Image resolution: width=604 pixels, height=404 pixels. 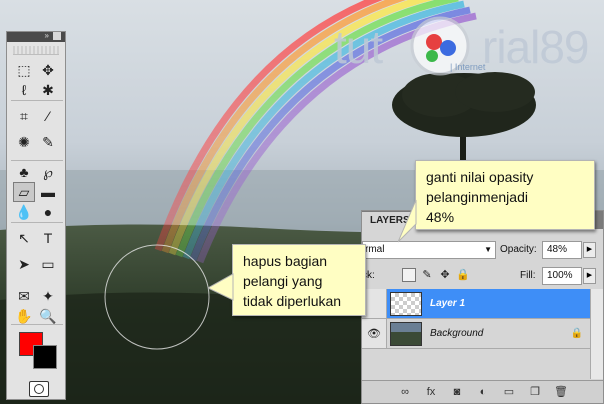 I want to click on type-tool-icon: T, so click(x=48, y=238).